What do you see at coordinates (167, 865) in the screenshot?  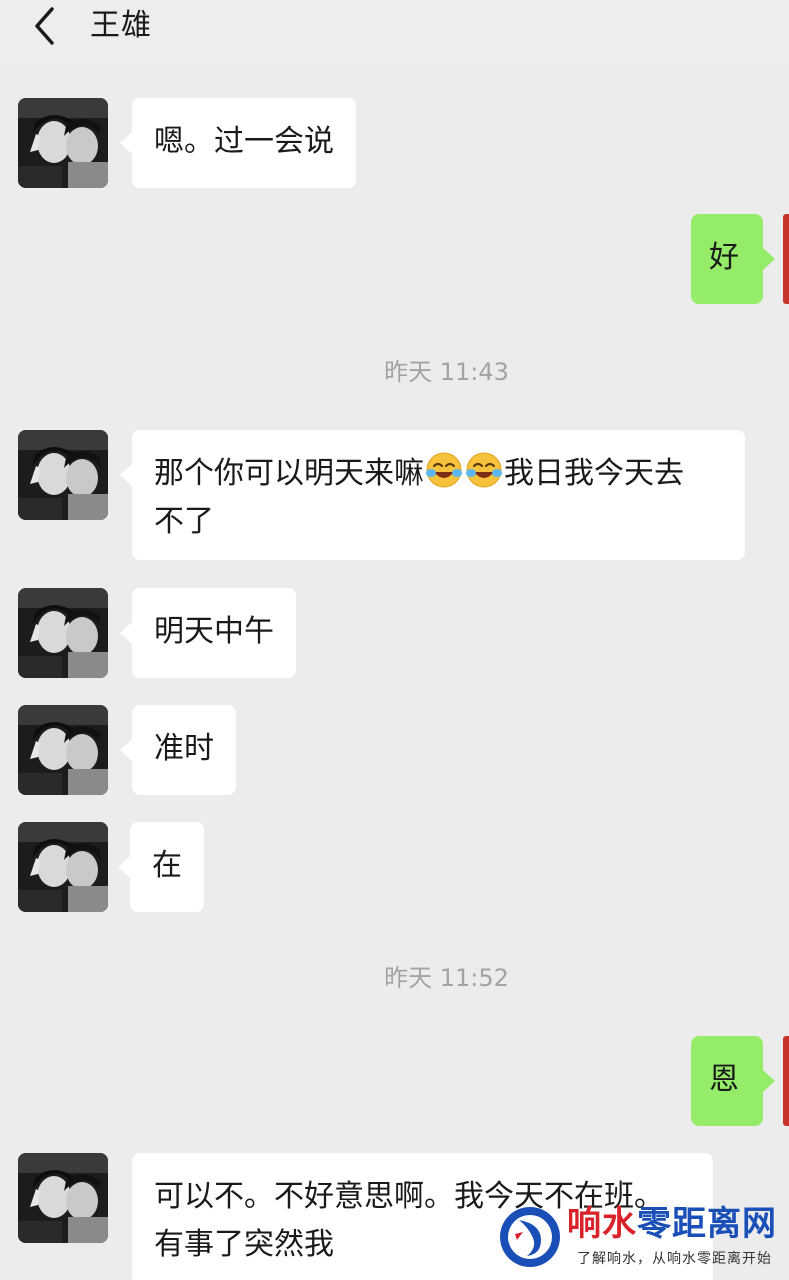 I see `message-text: 在` at bounding box center [167, 865].